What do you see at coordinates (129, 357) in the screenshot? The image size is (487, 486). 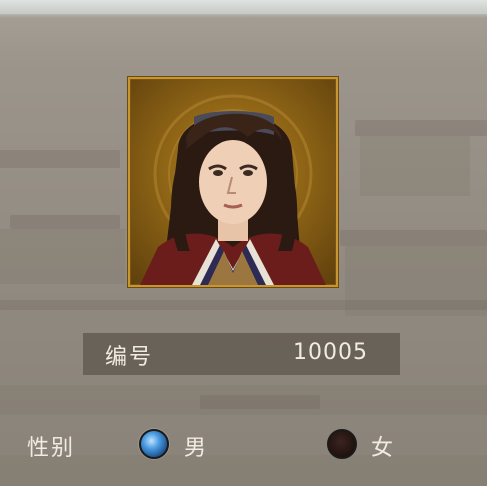 I see `id-label: 编号` at bounding box center [129, 357].